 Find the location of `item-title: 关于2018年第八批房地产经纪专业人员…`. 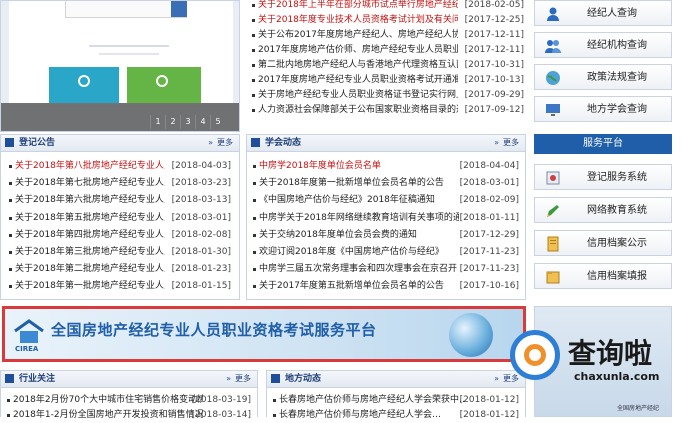

item-title: 关于2018年第八批房地产经纪专业人员… is located at coordinates (90, 166).